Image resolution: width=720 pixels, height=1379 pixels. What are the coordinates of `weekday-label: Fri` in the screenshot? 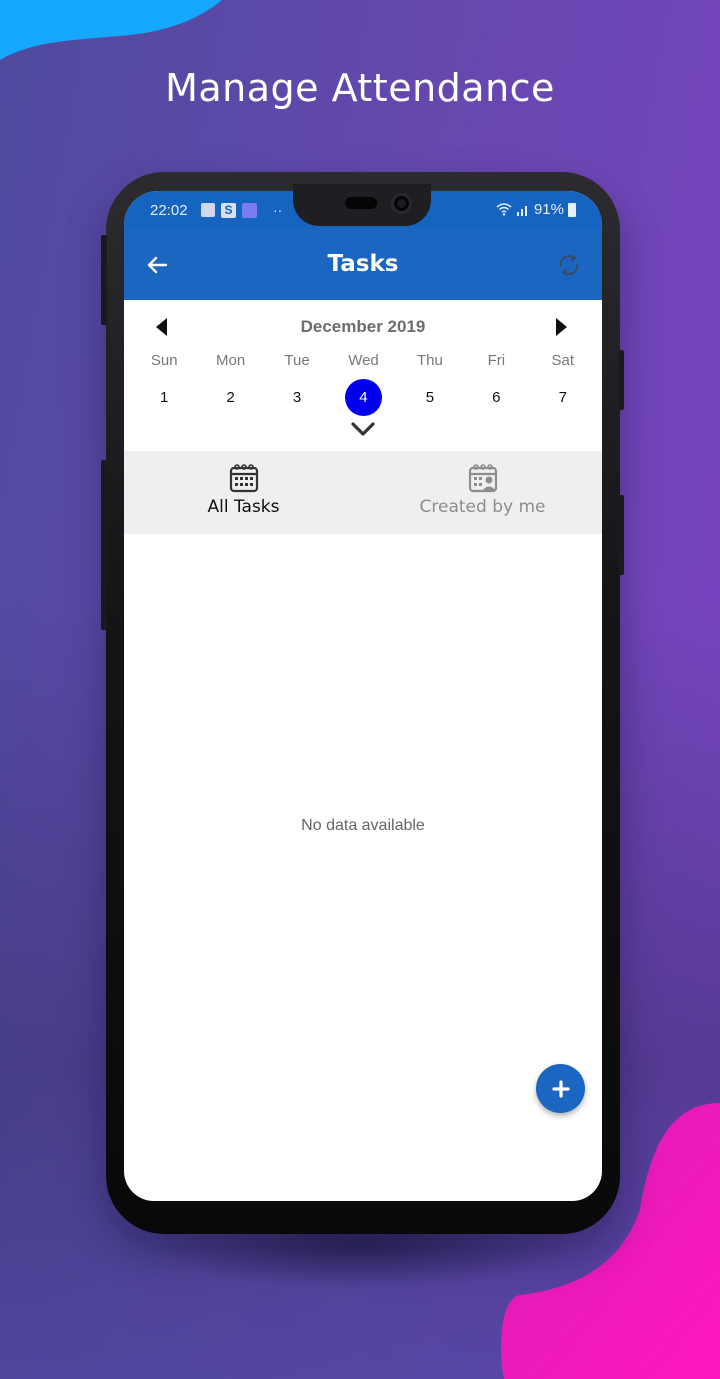 It's located at (496, 360).